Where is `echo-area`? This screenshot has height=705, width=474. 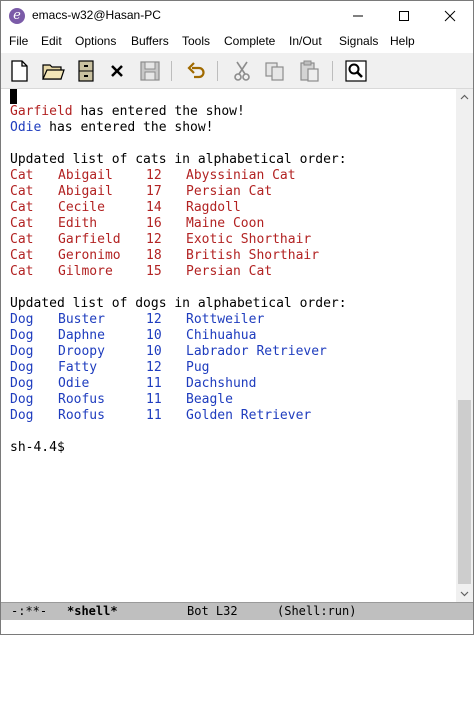 echo-area is located at coordinates (237, 627).